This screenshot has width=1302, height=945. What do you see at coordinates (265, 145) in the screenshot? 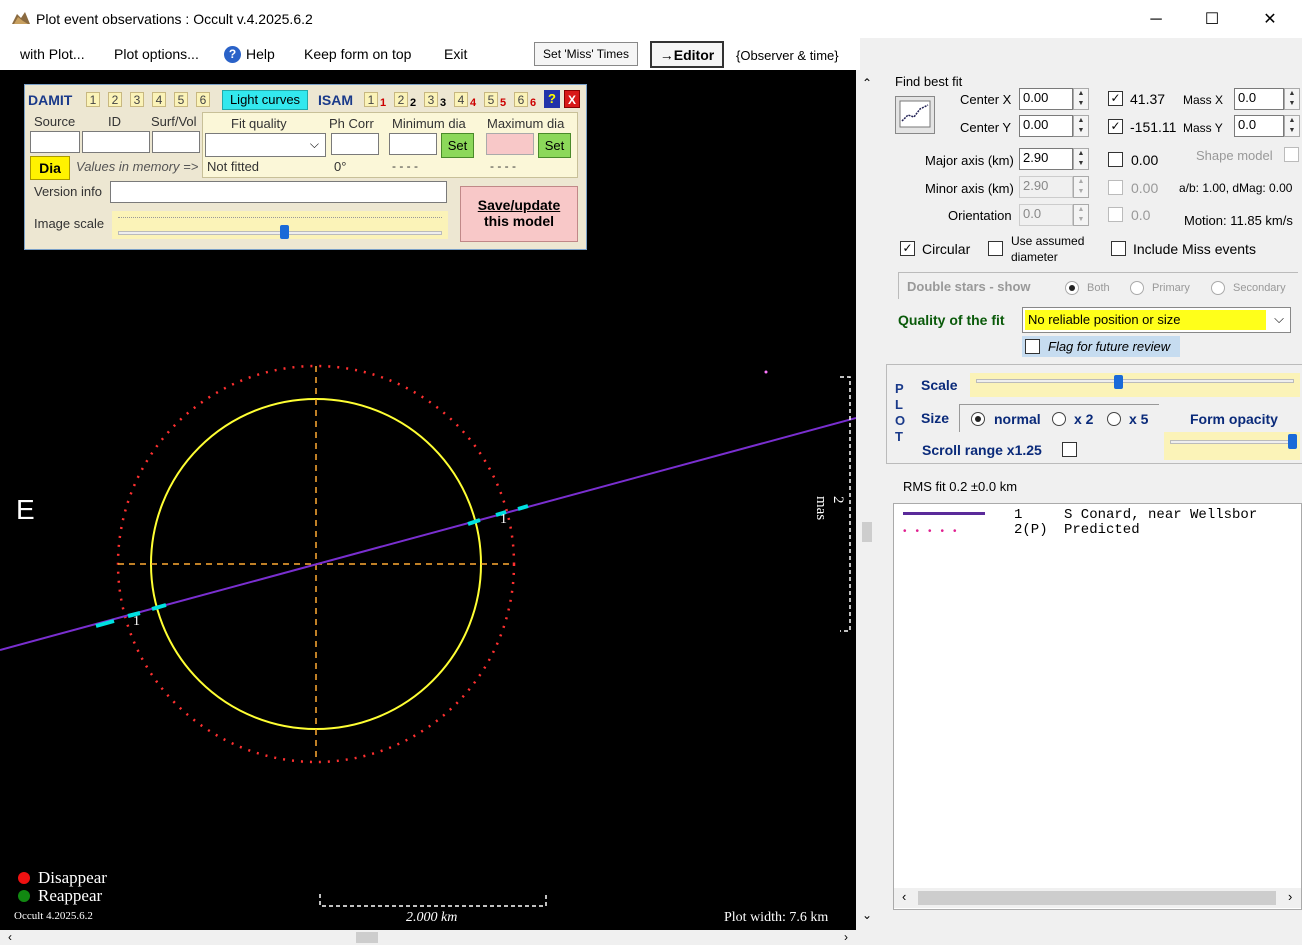
I see `fit-quality-dropdown: ⌵` at bounding box center [265, 145].